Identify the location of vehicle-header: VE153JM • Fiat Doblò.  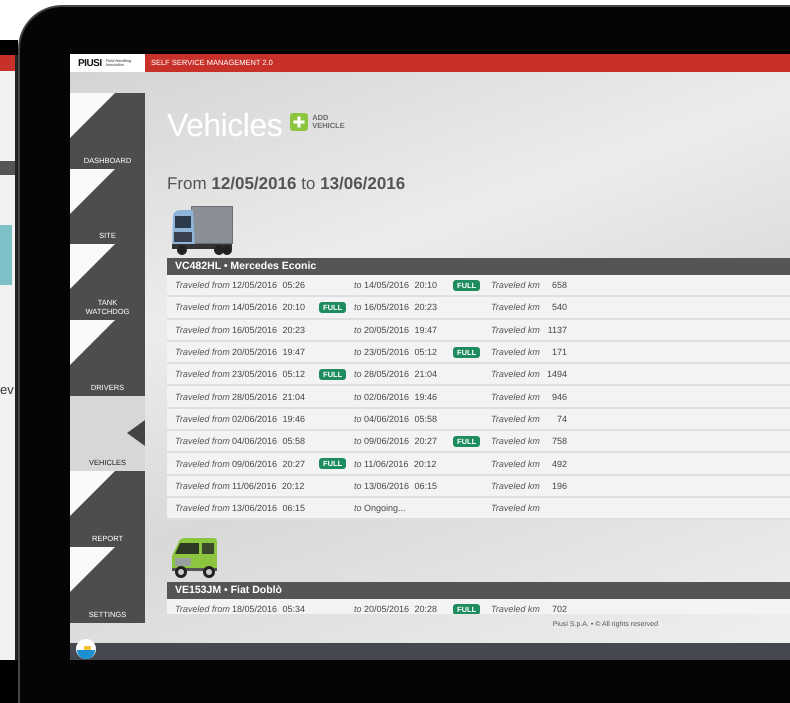
(478, 591).